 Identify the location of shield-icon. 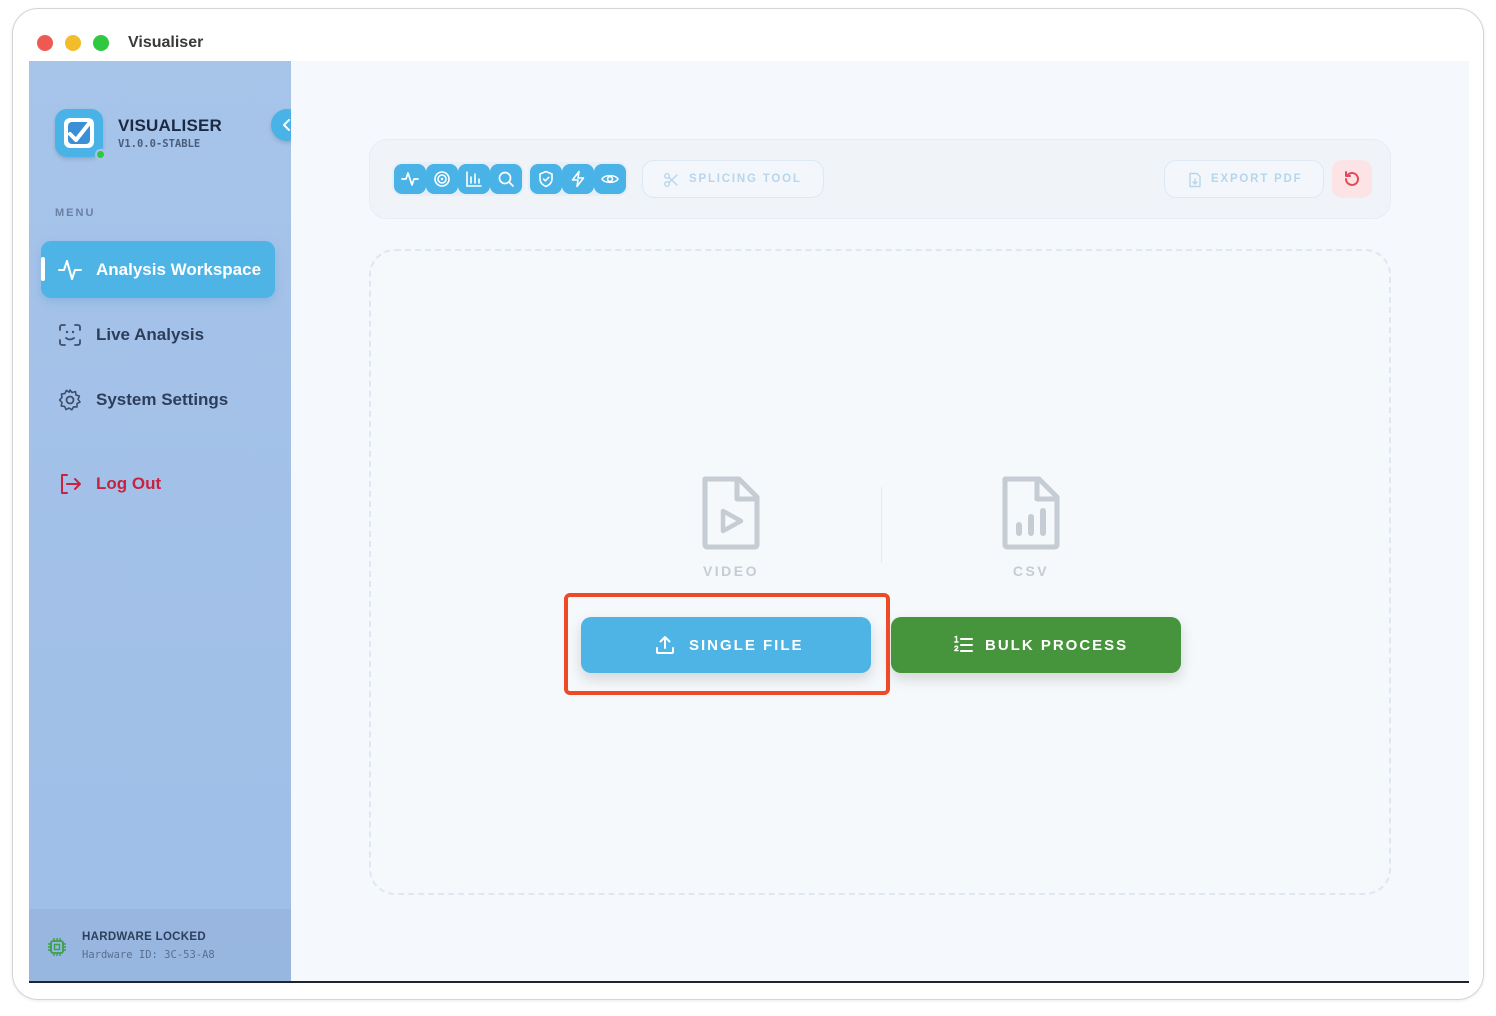
(546, 179).